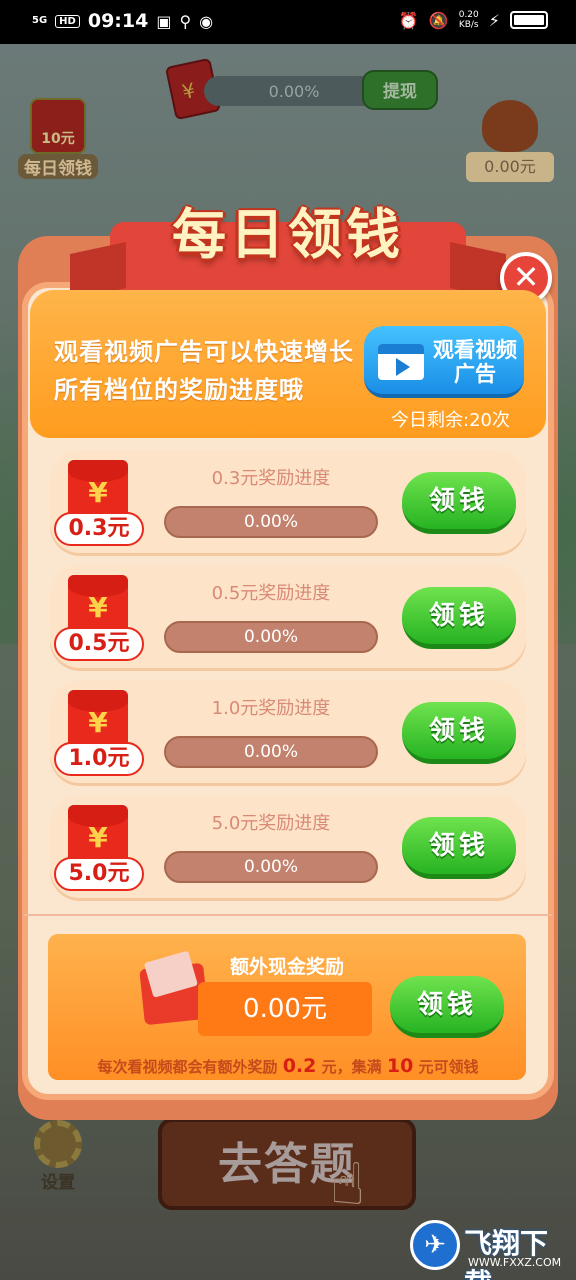 The width and height of the screenshot is (576, 1280). I want to click on daily-reward-shortcut: 10元 每日领钱, so click(58, 140).